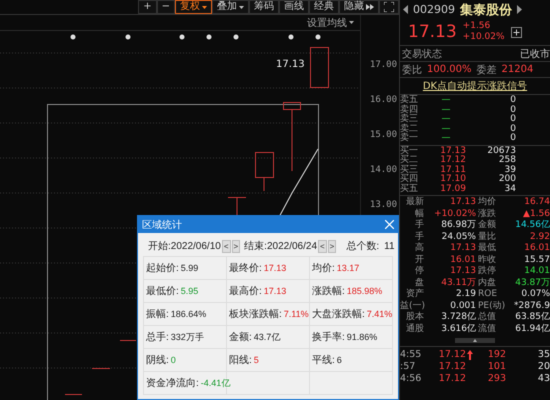  Describe the element at coordinates (458, 237) in the screenshot. I see `stat-value: 24.05%` at that location.